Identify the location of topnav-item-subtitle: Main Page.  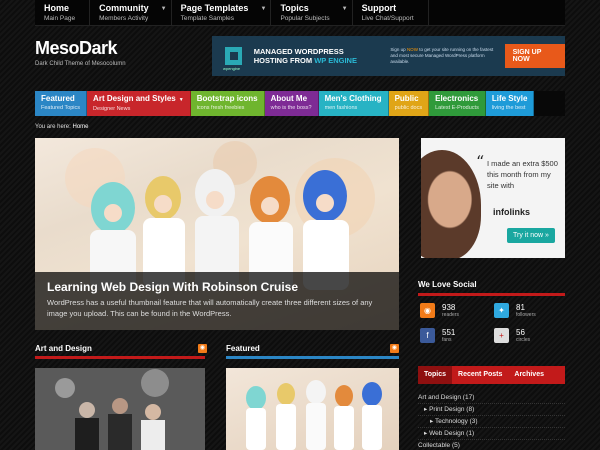
(60, 18).